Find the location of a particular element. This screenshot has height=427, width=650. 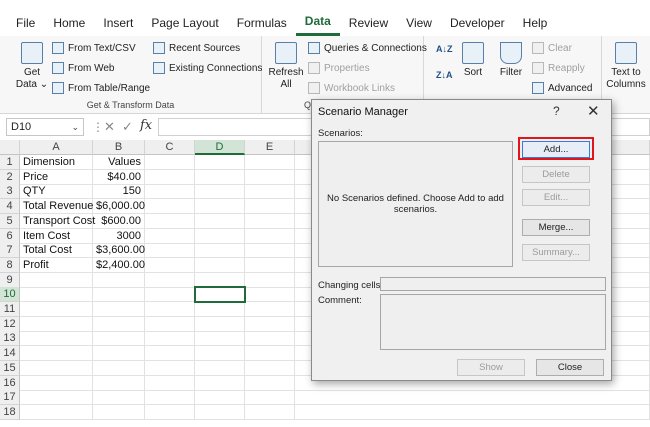

insert-function-icon: fx is located at coordinates (146, 125).